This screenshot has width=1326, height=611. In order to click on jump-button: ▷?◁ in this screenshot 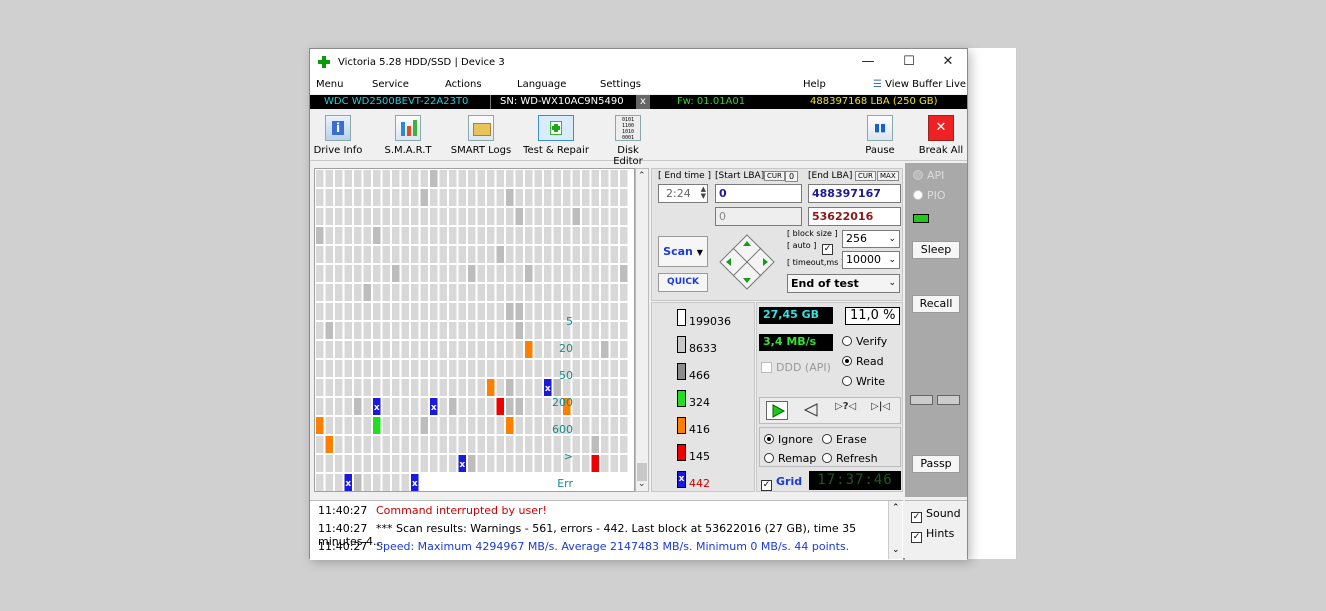, I will do `click(847, 410)`.